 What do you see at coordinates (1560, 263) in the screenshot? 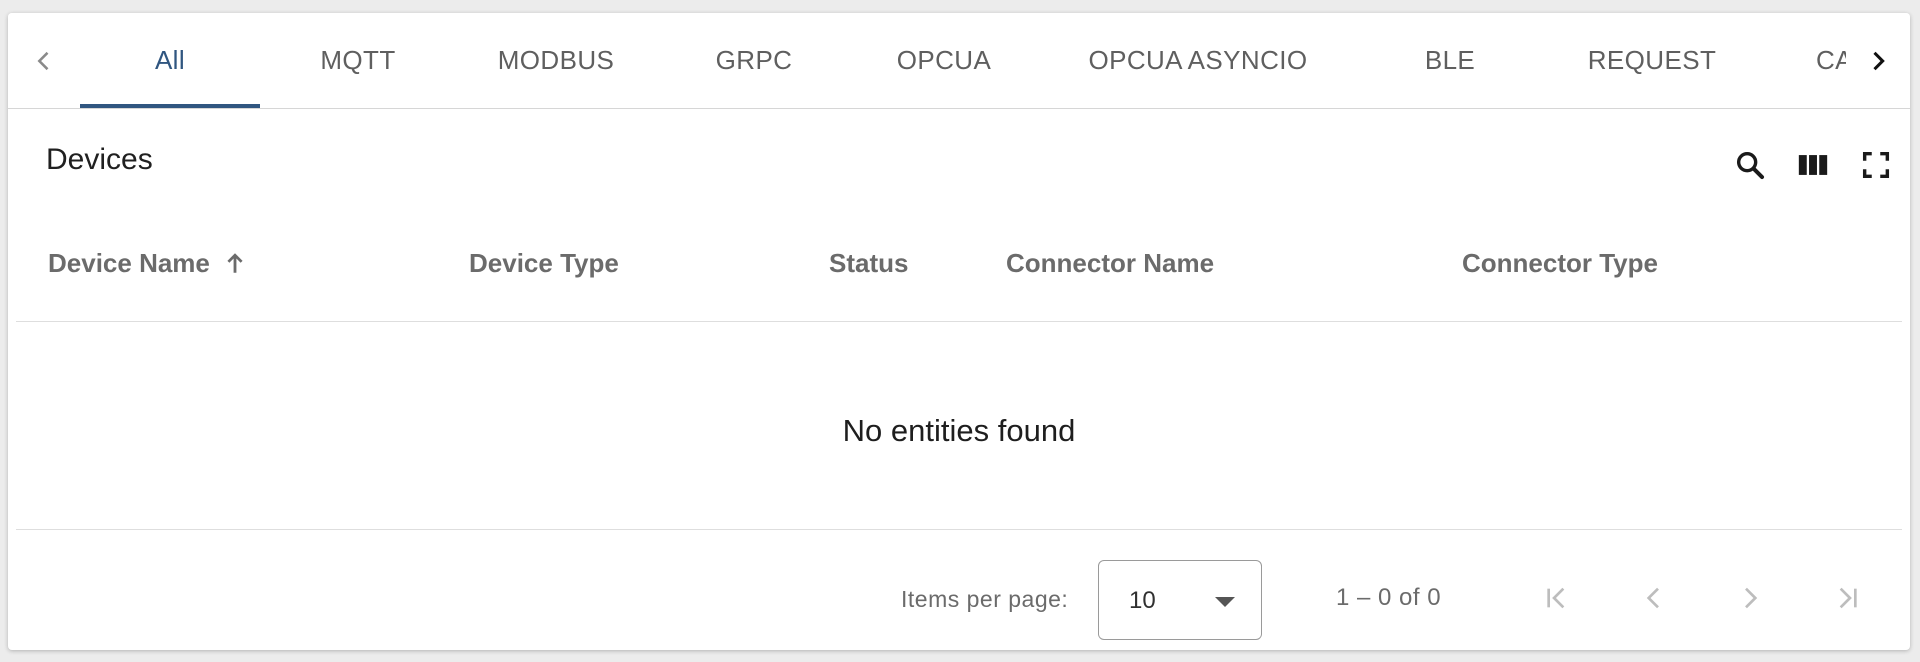
I see `column-header-connector-type: Connector Type` at bounding box center [1560, 263].